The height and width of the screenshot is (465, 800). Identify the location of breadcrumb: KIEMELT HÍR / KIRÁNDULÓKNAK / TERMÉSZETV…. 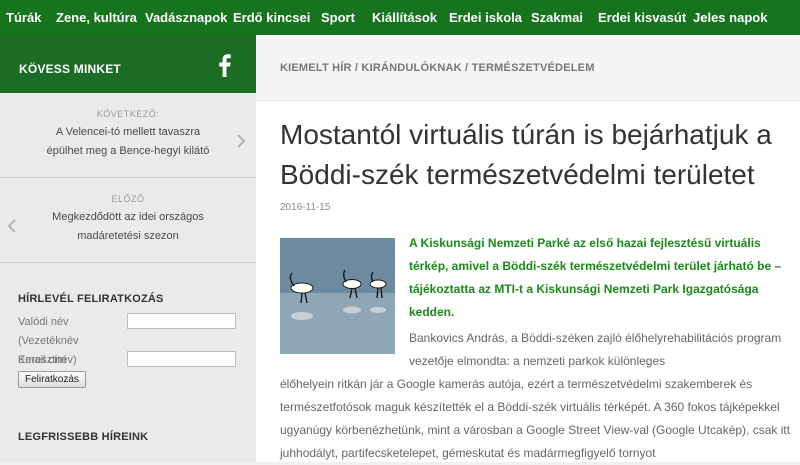
(437, 68).